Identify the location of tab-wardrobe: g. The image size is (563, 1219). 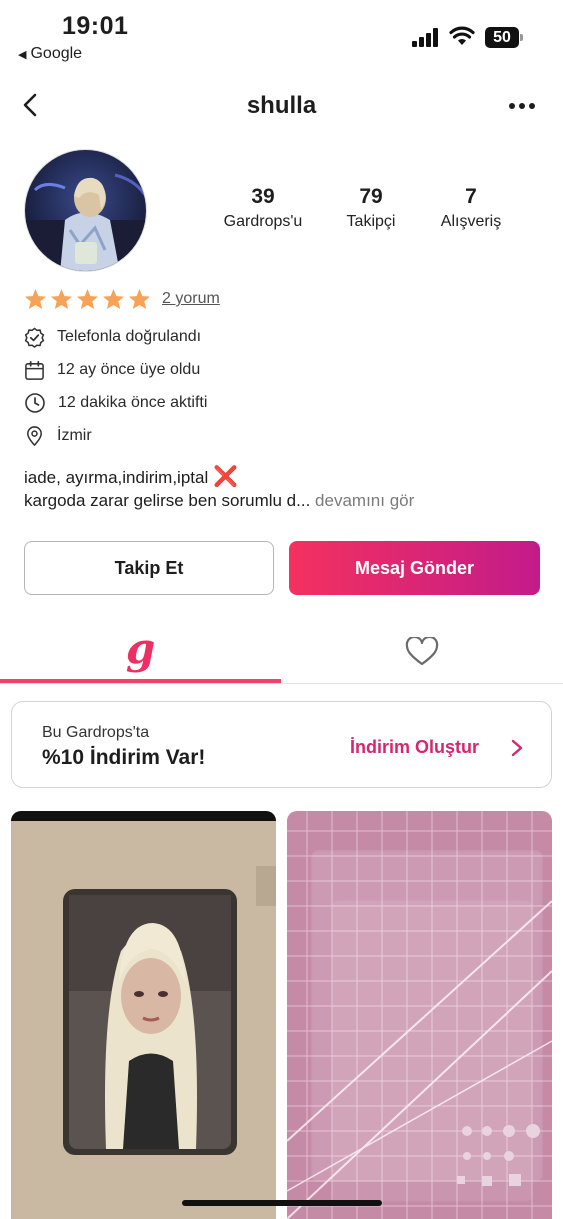
(140, 652).